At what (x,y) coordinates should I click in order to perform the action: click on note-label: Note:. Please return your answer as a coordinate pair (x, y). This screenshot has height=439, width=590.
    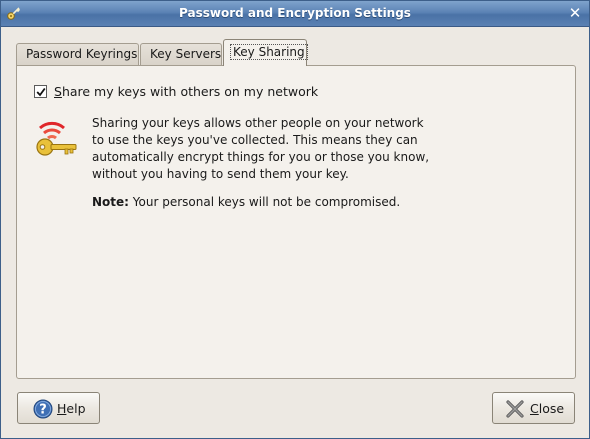
    Looking at the image, I should click on (110, 202).